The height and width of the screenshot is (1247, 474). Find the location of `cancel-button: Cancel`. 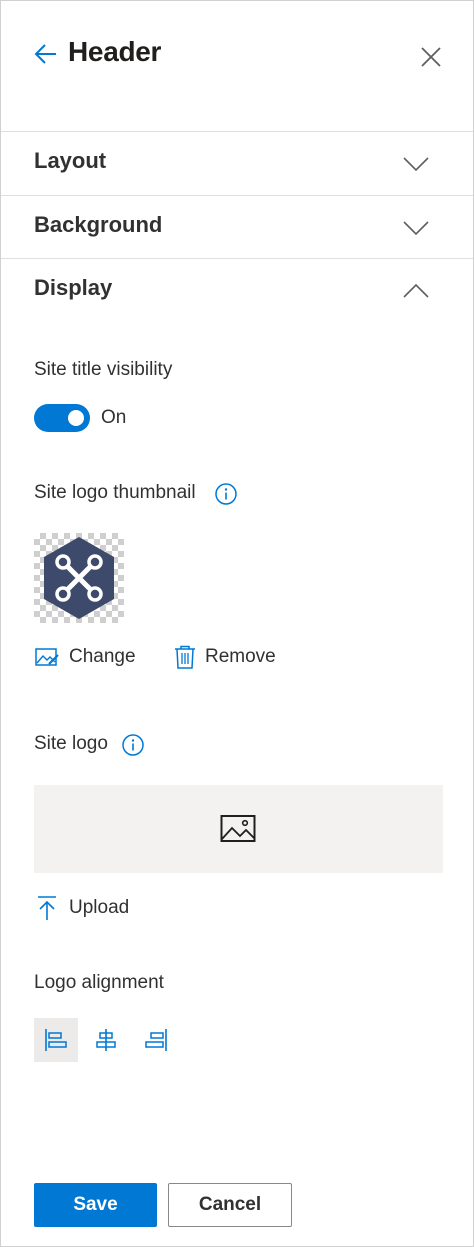

cancel-button: Cancel is located at coordinates (230, 1205).